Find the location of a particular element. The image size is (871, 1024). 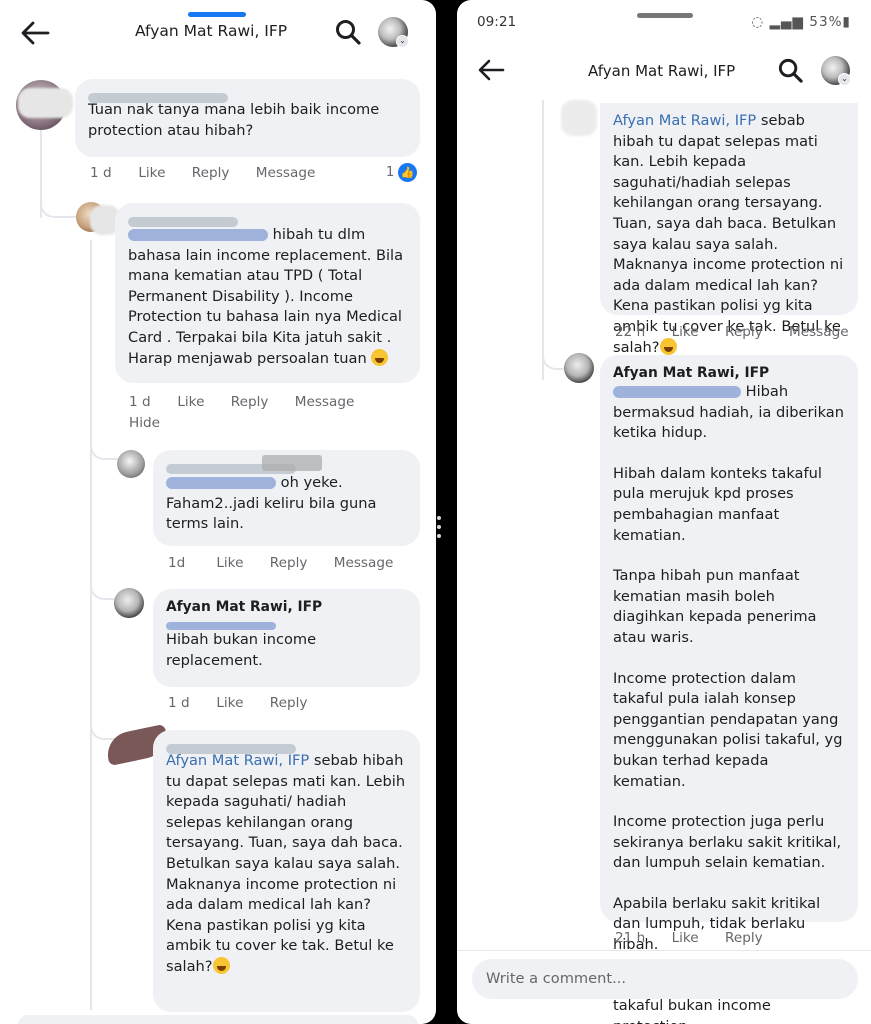

comment-actions: 1d Like Reply Message is located at coordinates (291, 563).